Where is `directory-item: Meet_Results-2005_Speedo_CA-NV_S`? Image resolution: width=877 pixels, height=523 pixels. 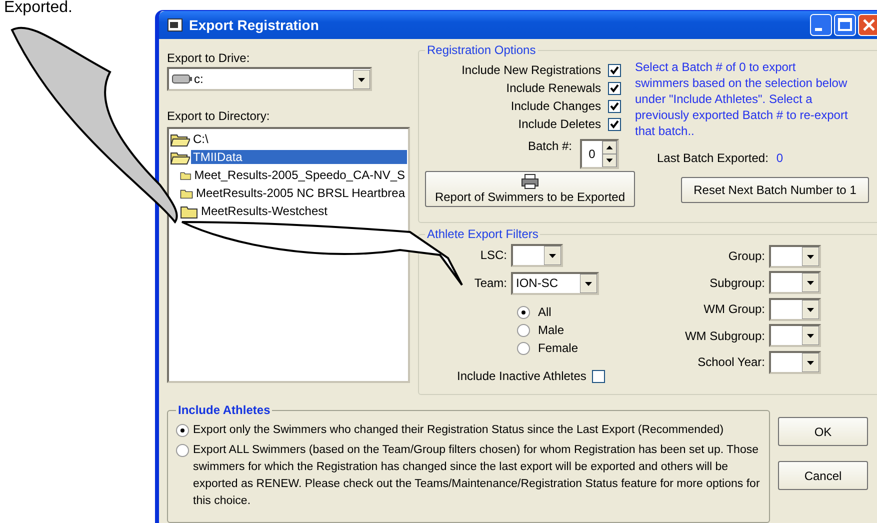
directory-item: Meet_Results-2005_Speedo_CA-NV_S is located at coordinates (299, 175).